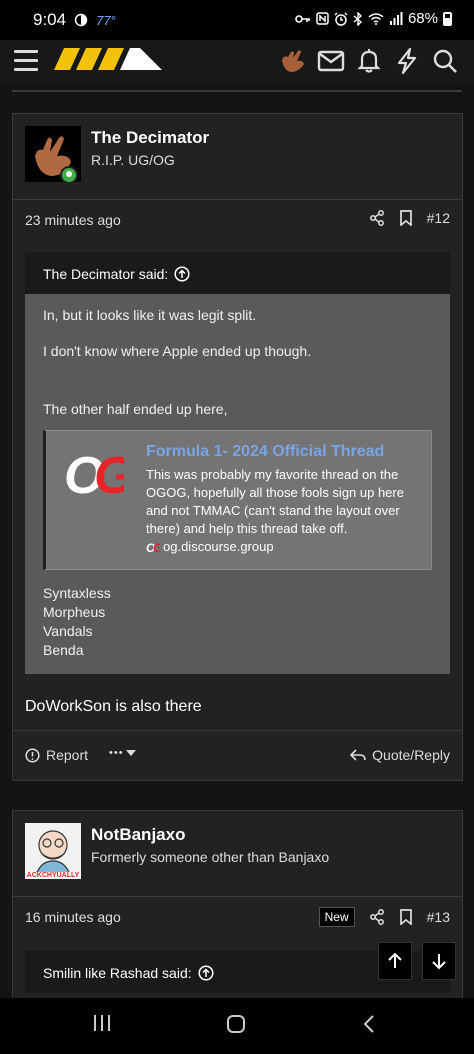 This screenshot has width=474, height=1054. Describe the element at coordinates (357, 18) in the screenshot. I see `bluetooth-icon` at that location.